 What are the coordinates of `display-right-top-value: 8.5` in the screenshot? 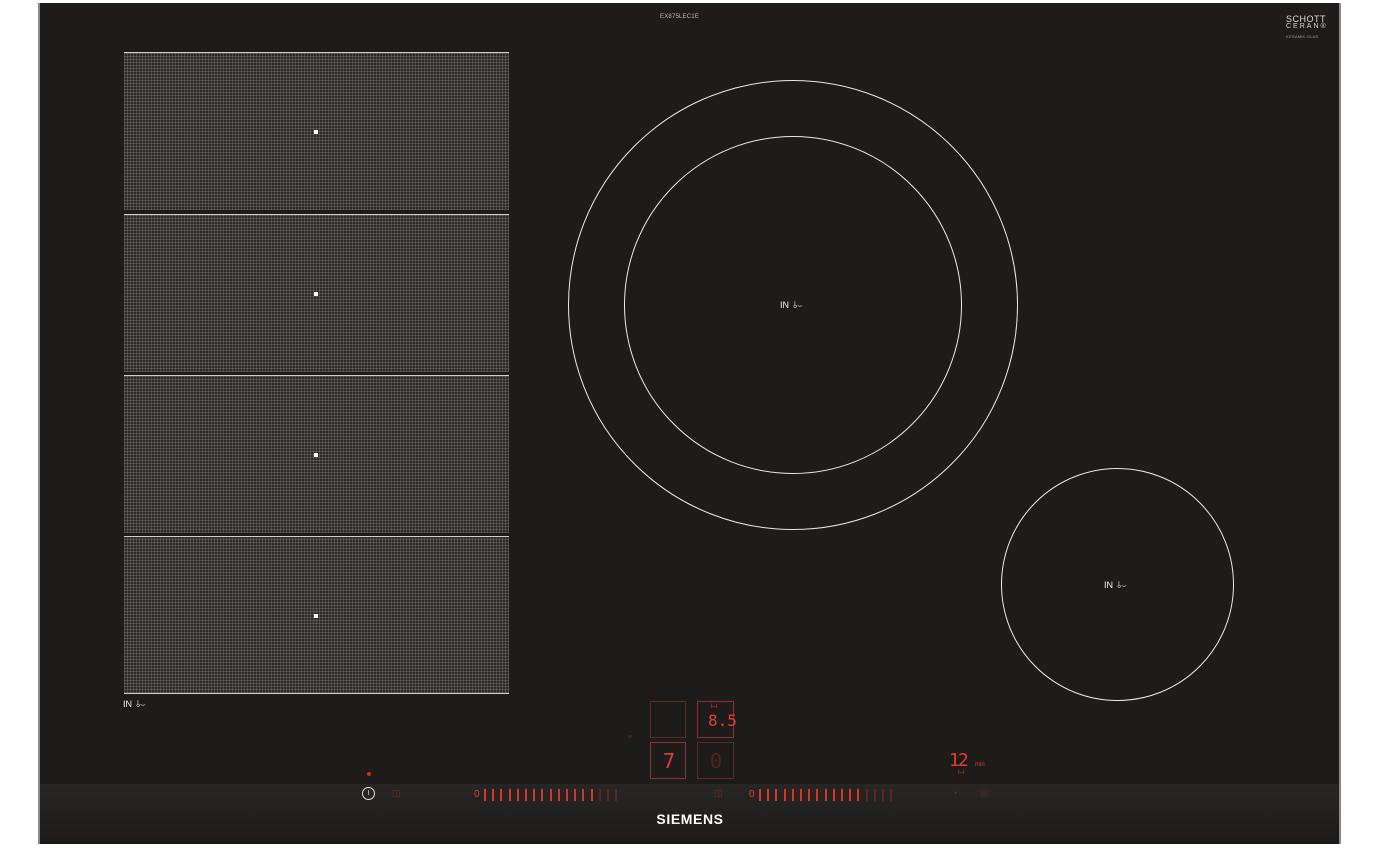 It's located at (722, 720).